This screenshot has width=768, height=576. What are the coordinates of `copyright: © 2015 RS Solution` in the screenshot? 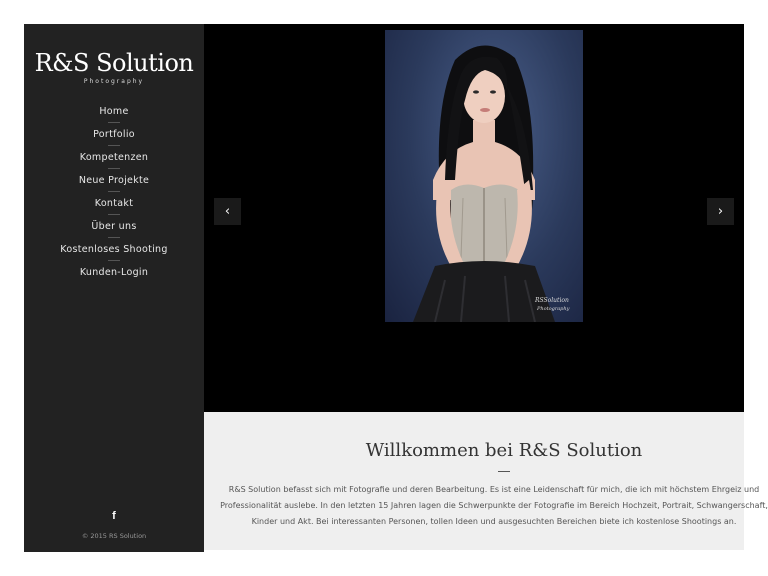 It's located at (114, 536).